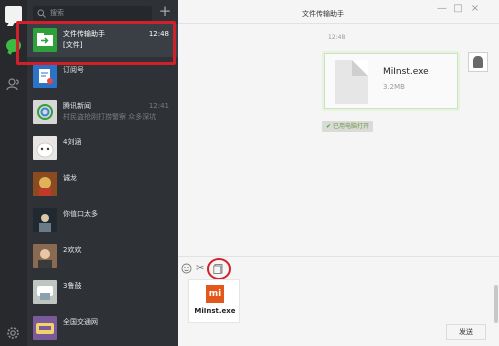  Describe the element at coordinates (45, 223) in the screenshot. I see `dark-photo-icon` at that location.